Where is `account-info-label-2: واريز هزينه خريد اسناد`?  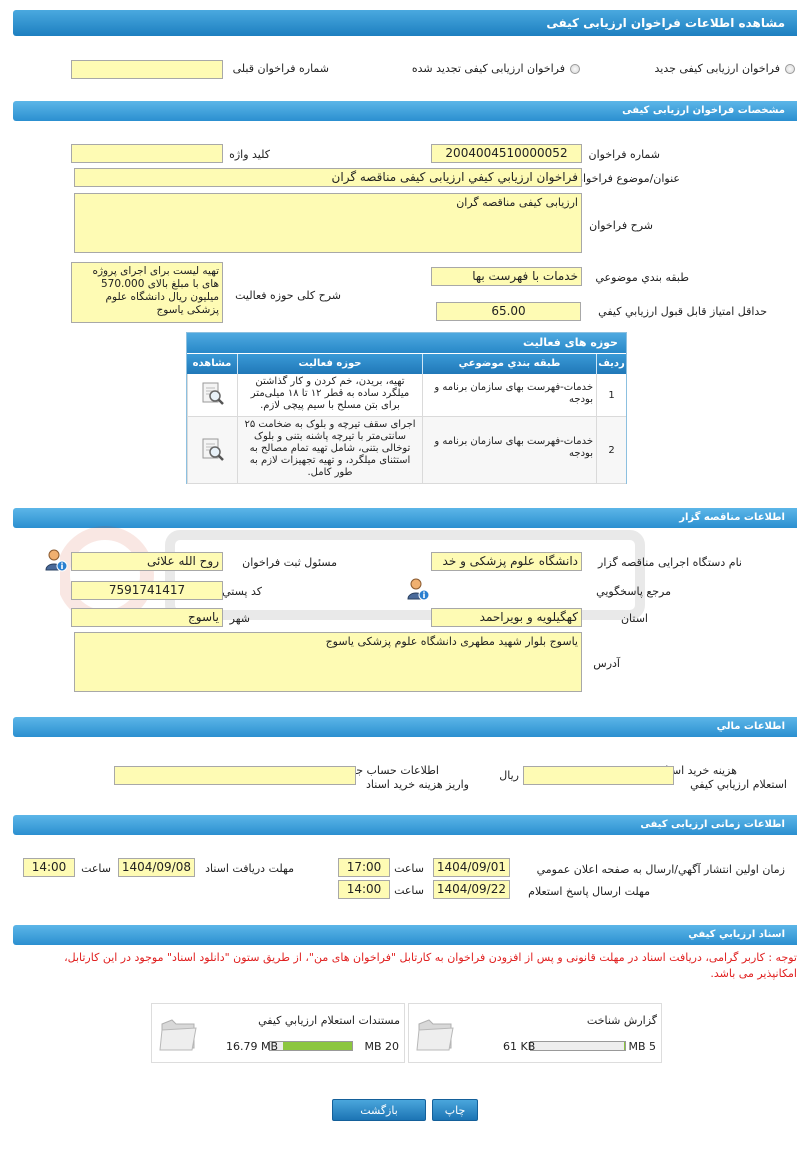
account-info-label-2: واريز هزينه خريد اسناد is located at coordinates (417, 784).